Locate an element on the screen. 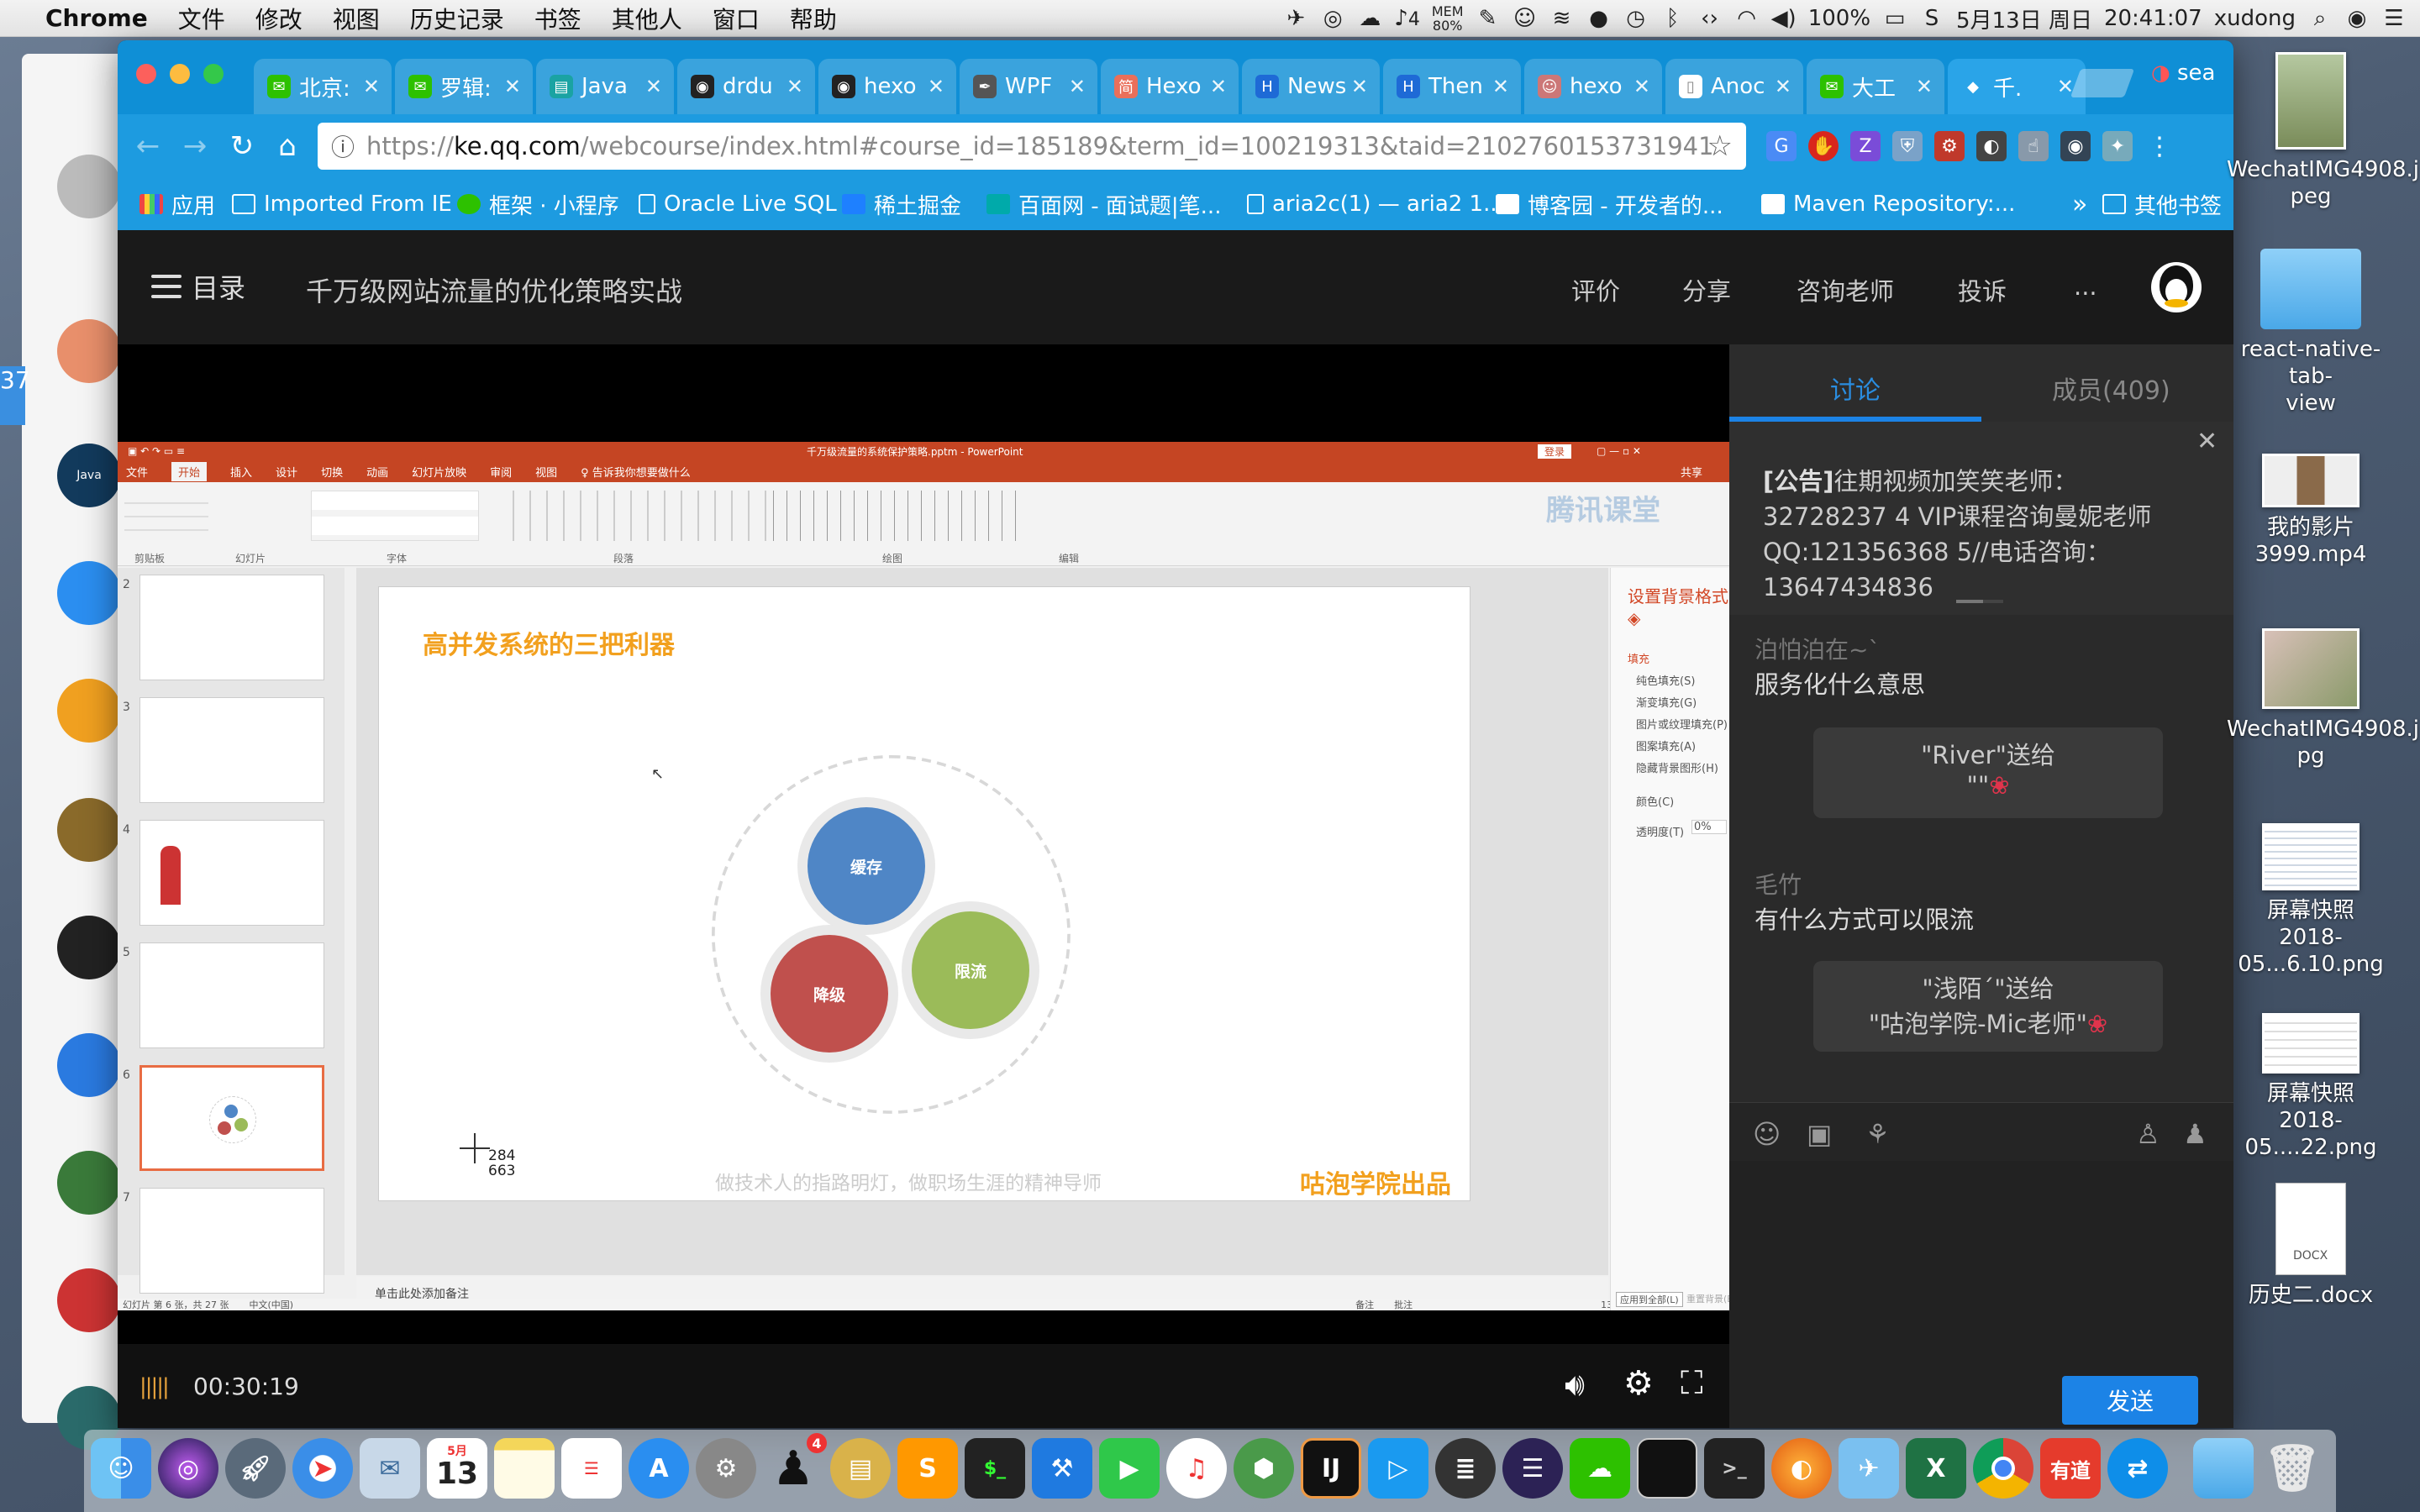 Image resolution: width=2420 pixels, height=1512 pixels. itunes-icon: ♫ is located at coordinates (1196, 1468).